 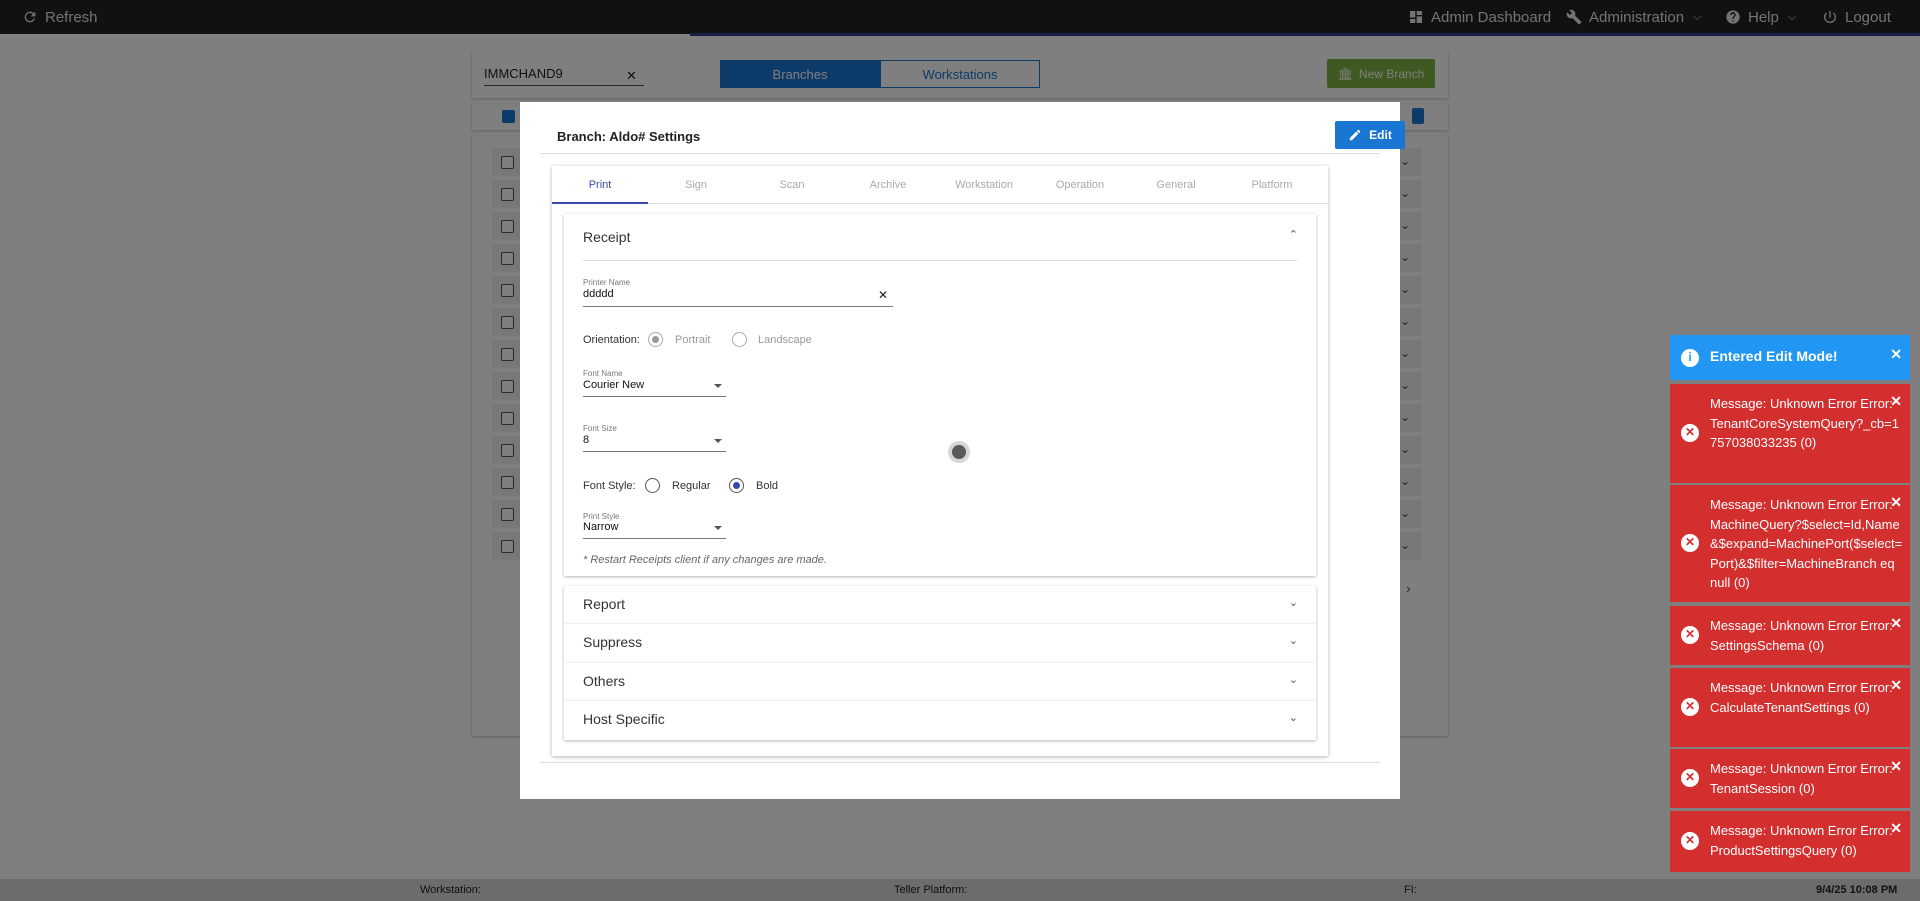 I want to click on clear-icon: ✕, so click(x=883, y=295).